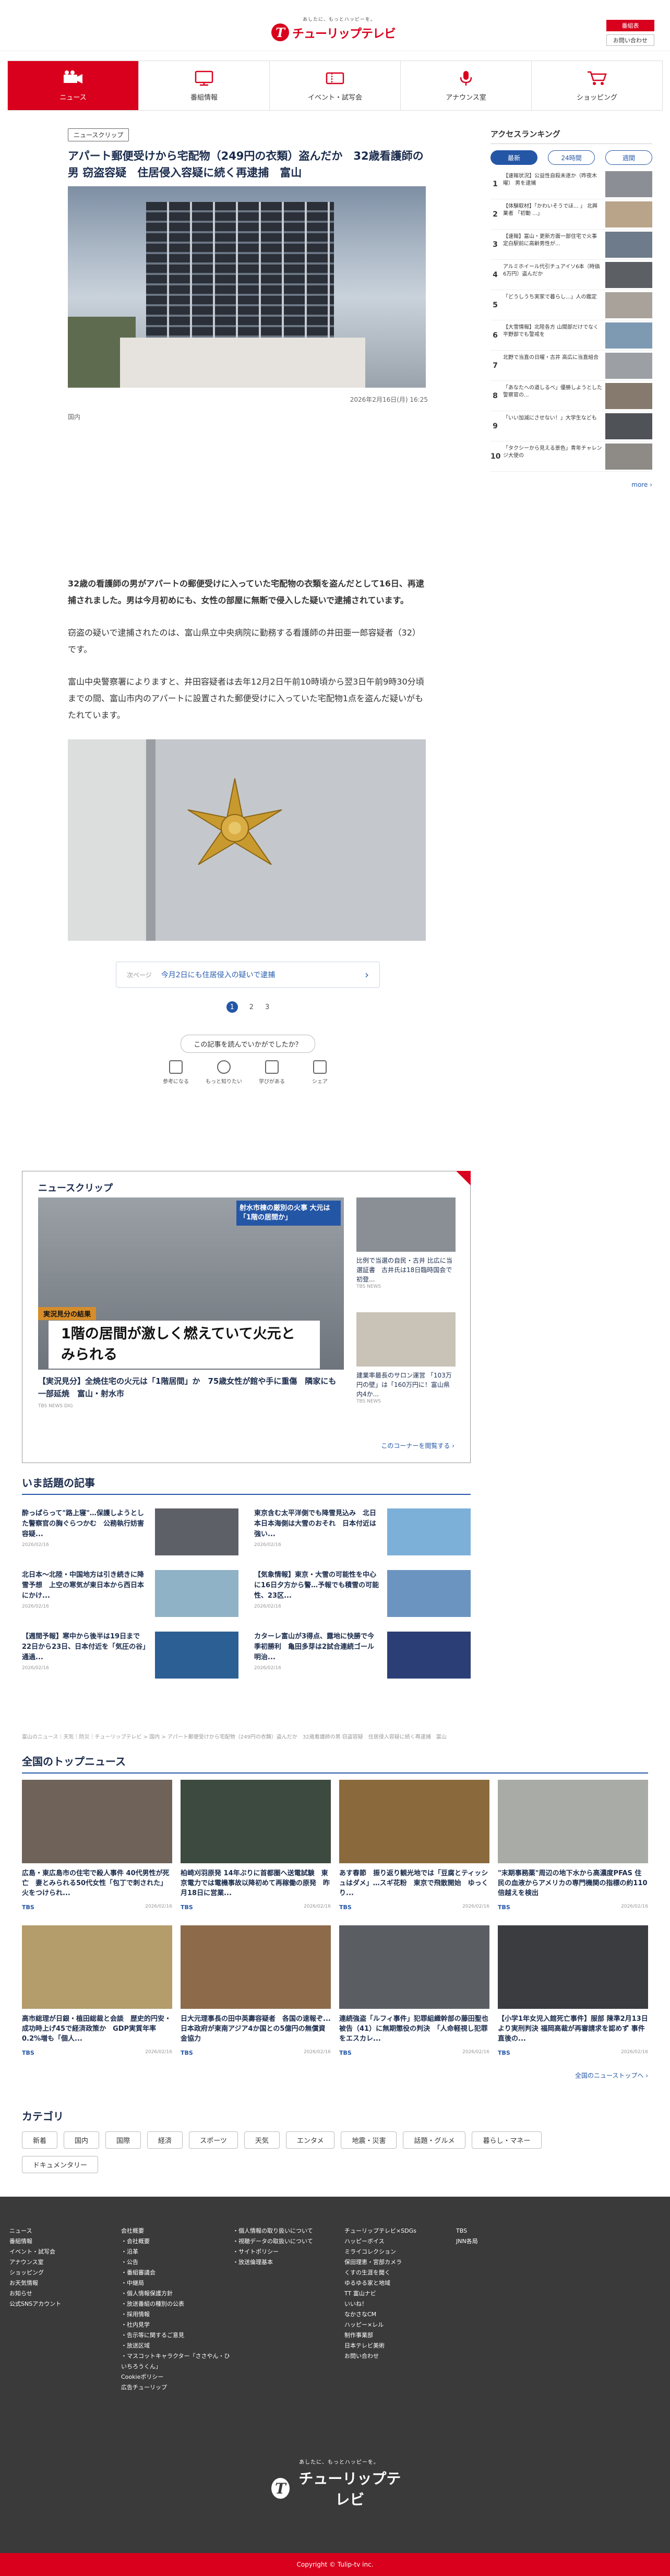 The height and width of the screenshot is (2576, 670). Describe the element at coordinates (248, 416) in the screenshot. I see `article-category: 国内` at that location.